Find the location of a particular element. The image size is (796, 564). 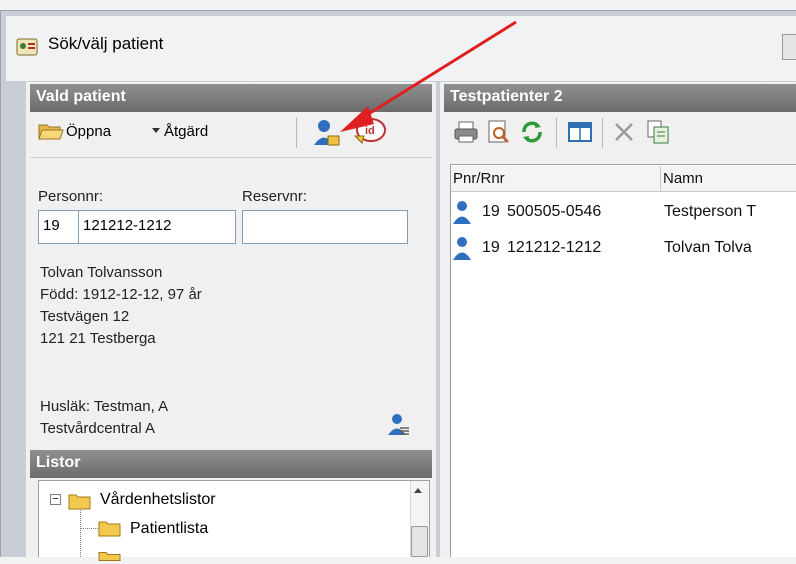

app-icon is located at coordinates (27, 47).